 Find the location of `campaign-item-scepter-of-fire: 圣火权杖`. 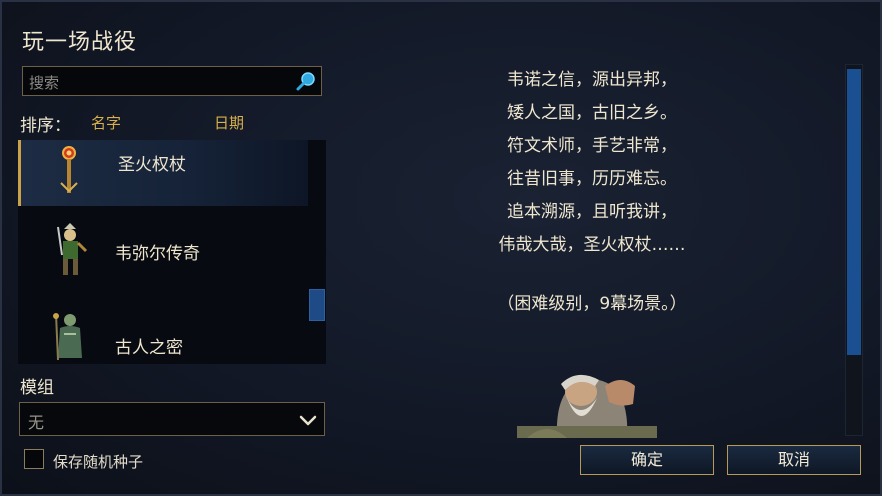

campaign-item-scepter-of-fire: 圣火权杖 is located at coordinates (163, 173).